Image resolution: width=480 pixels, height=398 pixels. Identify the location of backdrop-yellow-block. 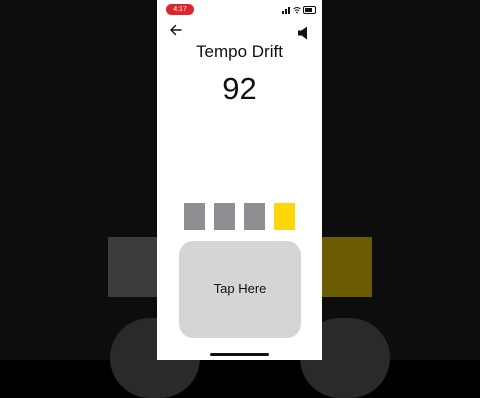
(347, 267).